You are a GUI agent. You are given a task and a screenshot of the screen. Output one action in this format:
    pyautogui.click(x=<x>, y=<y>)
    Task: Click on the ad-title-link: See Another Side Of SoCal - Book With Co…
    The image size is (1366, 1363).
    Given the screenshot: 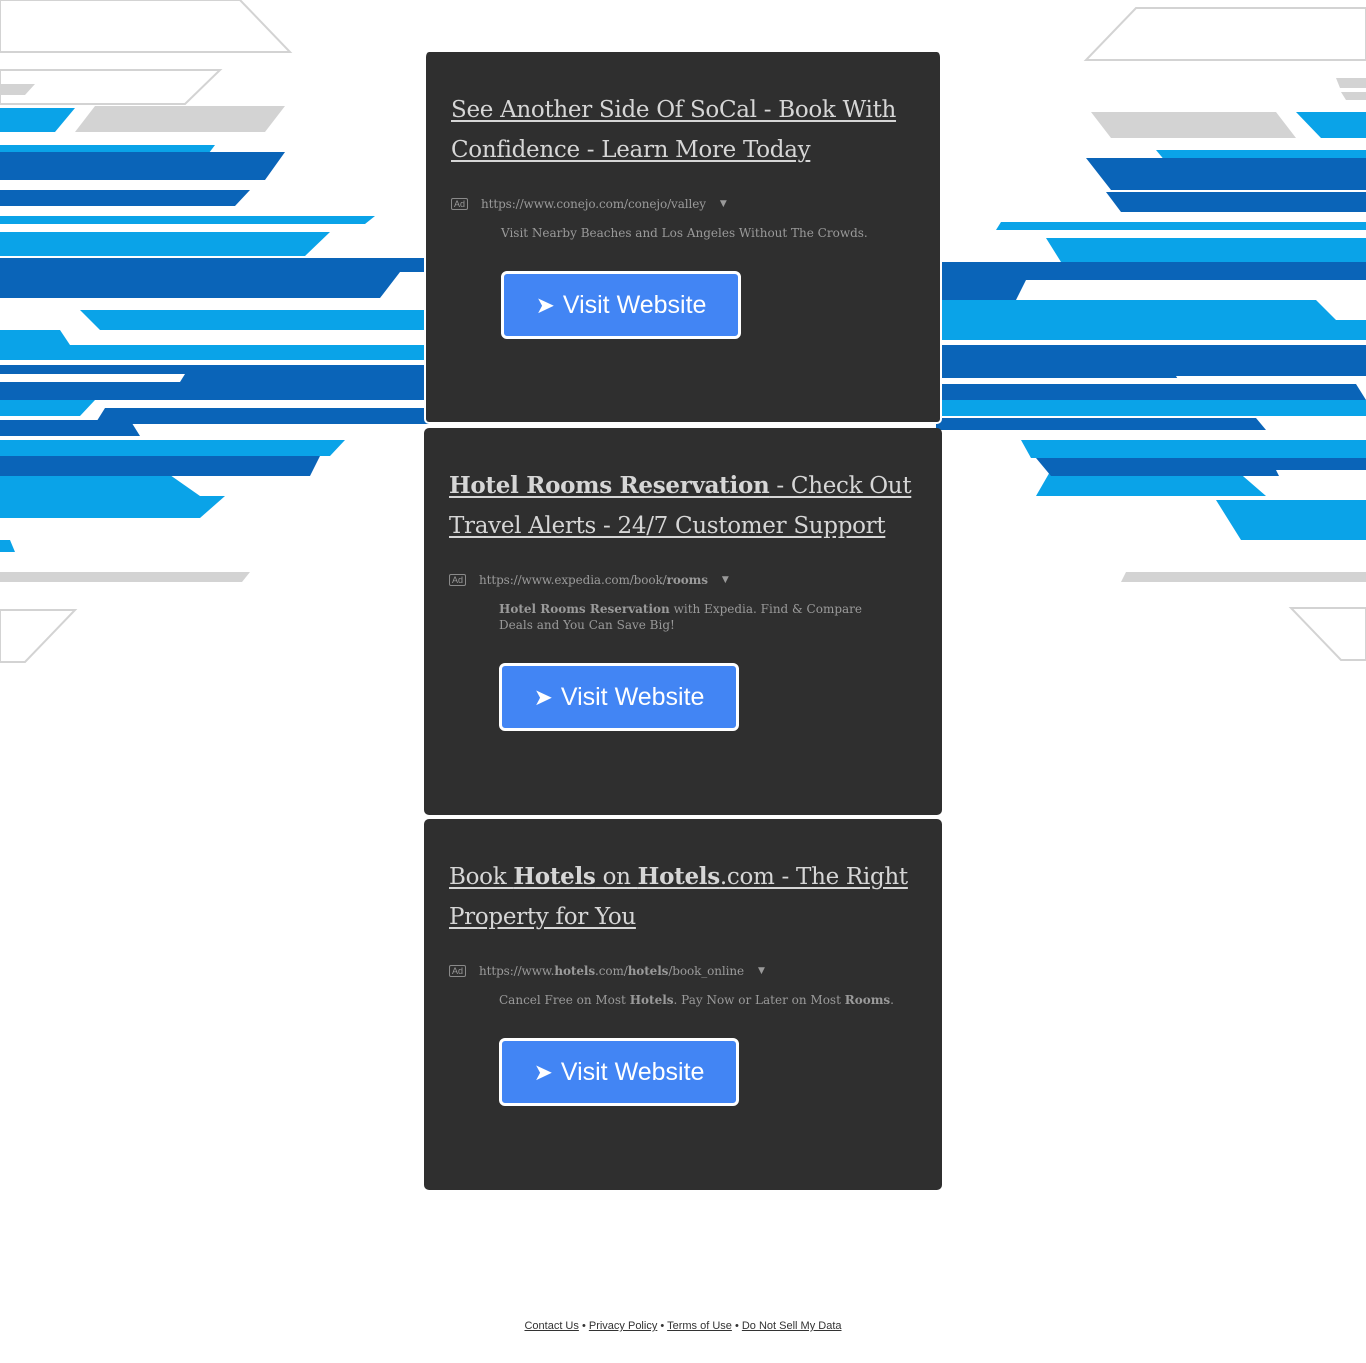 What is the action you would take?
    pyautogui.click(x=683, y=130)
    